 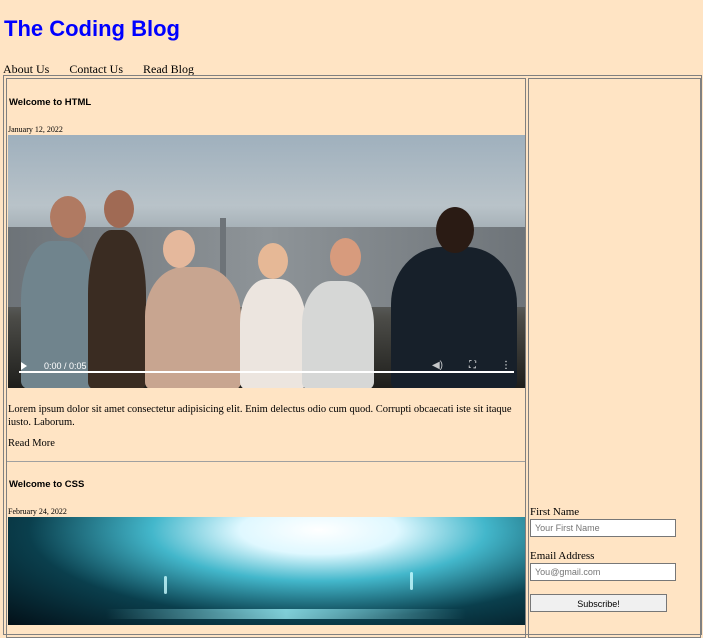 I want to click on email-address-label: Email Address, so click(x=562, y=556).